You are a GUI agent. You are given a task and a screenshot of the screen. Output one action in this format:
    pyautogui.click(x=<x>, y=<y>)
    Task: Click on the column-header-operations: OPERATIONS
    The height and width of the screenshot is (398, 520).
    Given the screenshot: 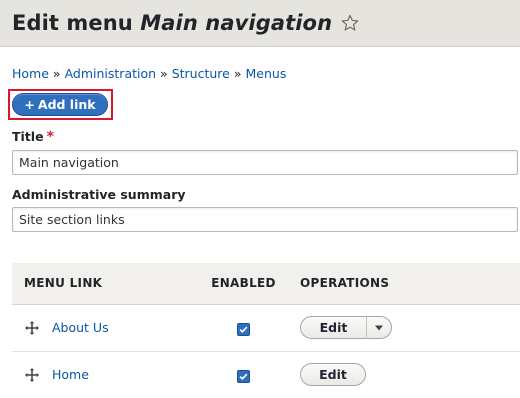 What is the action you would take?
    pyautogui.click(x=406, y=284)
    